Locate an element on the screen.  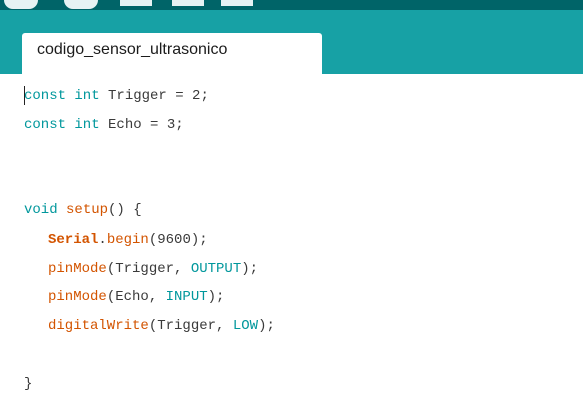
save-button is located at coordinates (237, 3).